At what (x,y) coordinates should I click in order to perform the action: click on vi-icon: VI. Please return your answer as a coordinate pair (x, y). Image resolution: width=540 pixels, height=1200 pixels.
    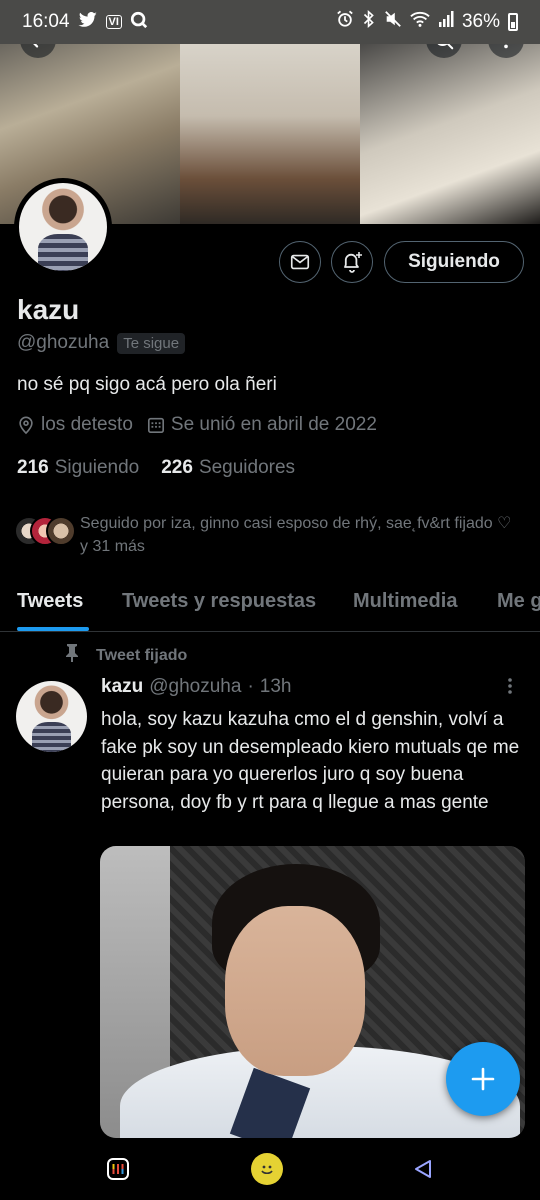
    Looking at the image, I should click on (113, 22).